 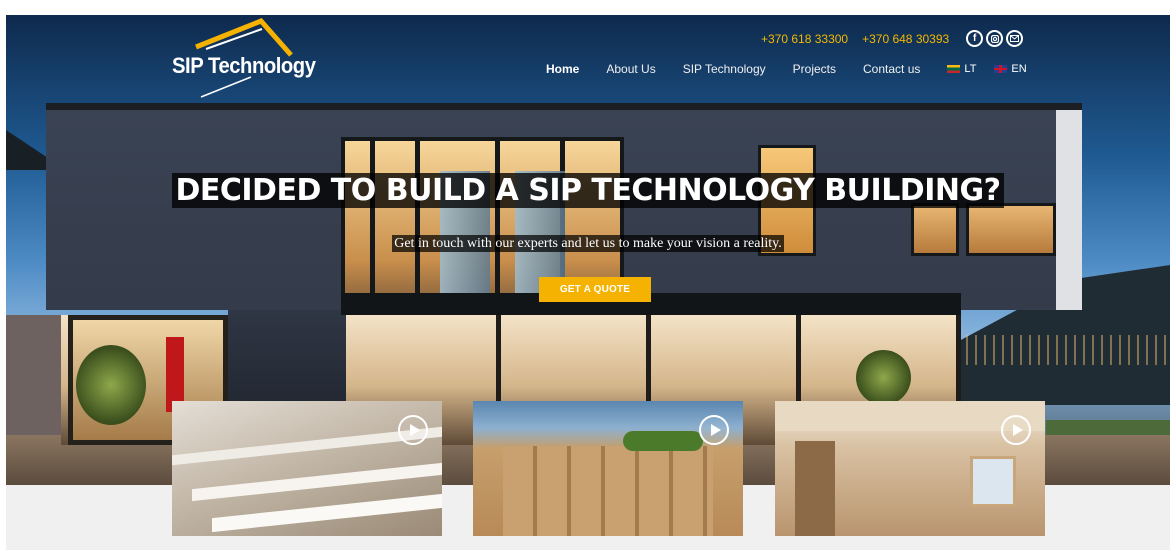 What do you see at coordinates (1069, 210) in the screenshot?
I see `house-upper-corner` at bounding box center [1069, 210].